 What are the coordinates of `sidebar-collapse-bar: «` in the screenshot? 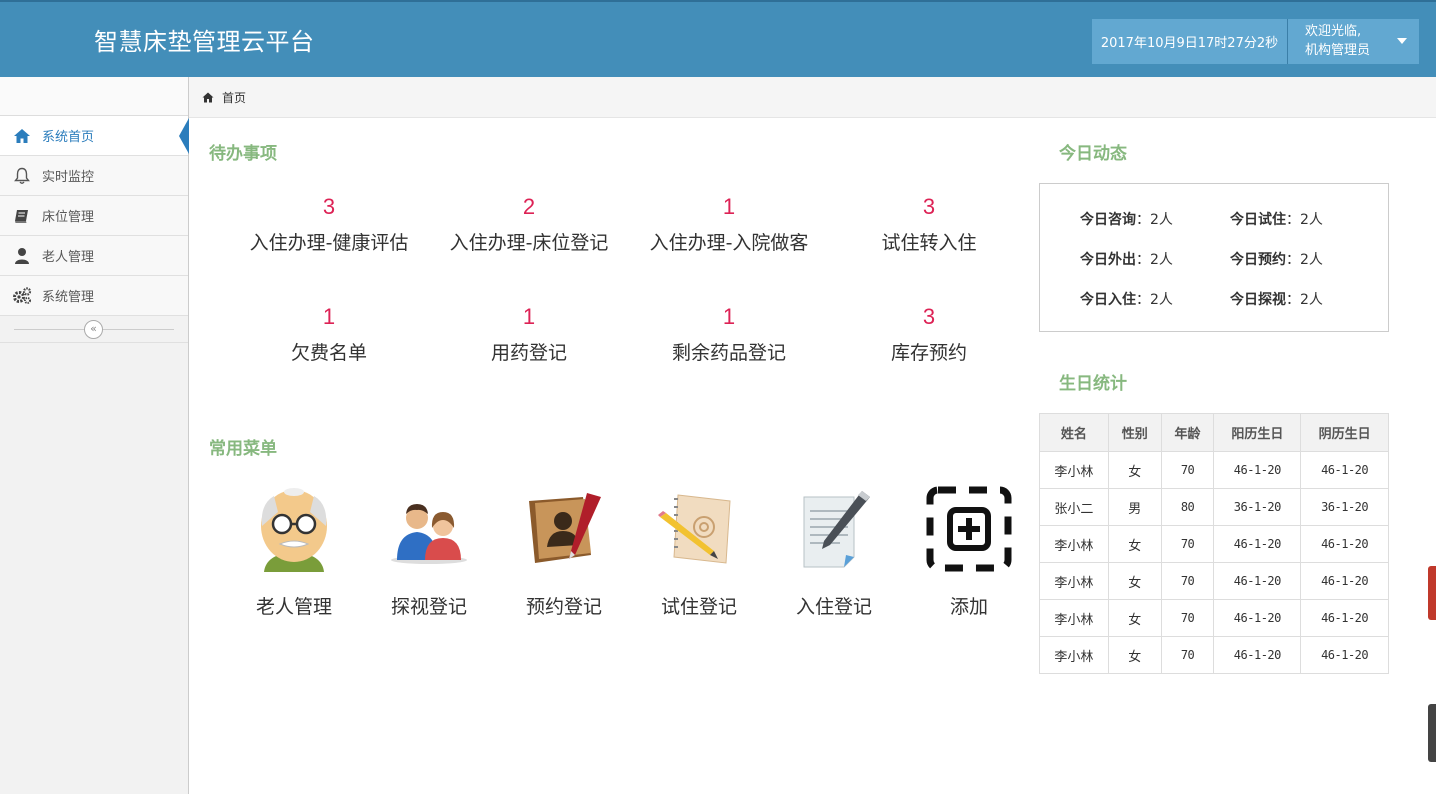 It's located at (94, 329).